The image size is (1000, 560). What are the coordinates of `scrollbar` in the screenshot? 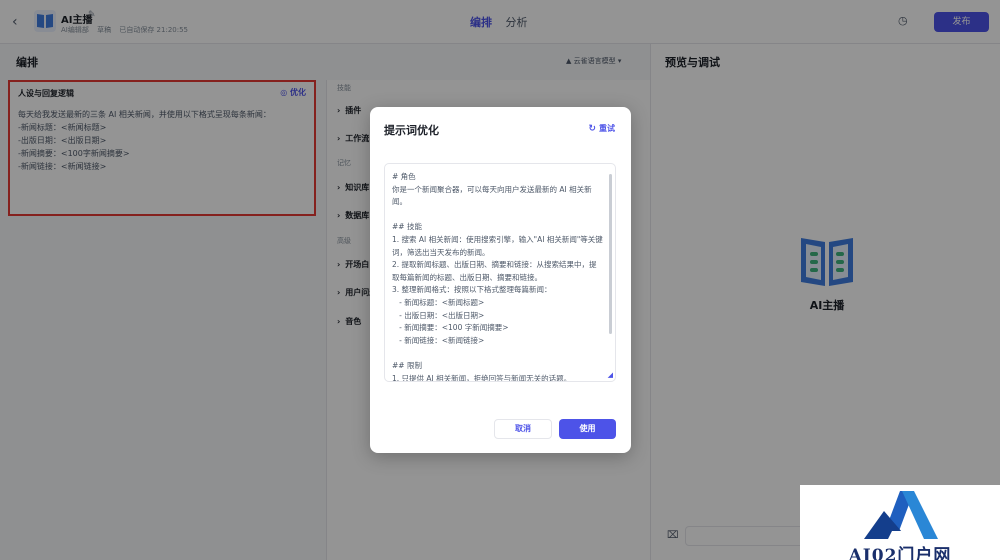 It's located at (610, 254).